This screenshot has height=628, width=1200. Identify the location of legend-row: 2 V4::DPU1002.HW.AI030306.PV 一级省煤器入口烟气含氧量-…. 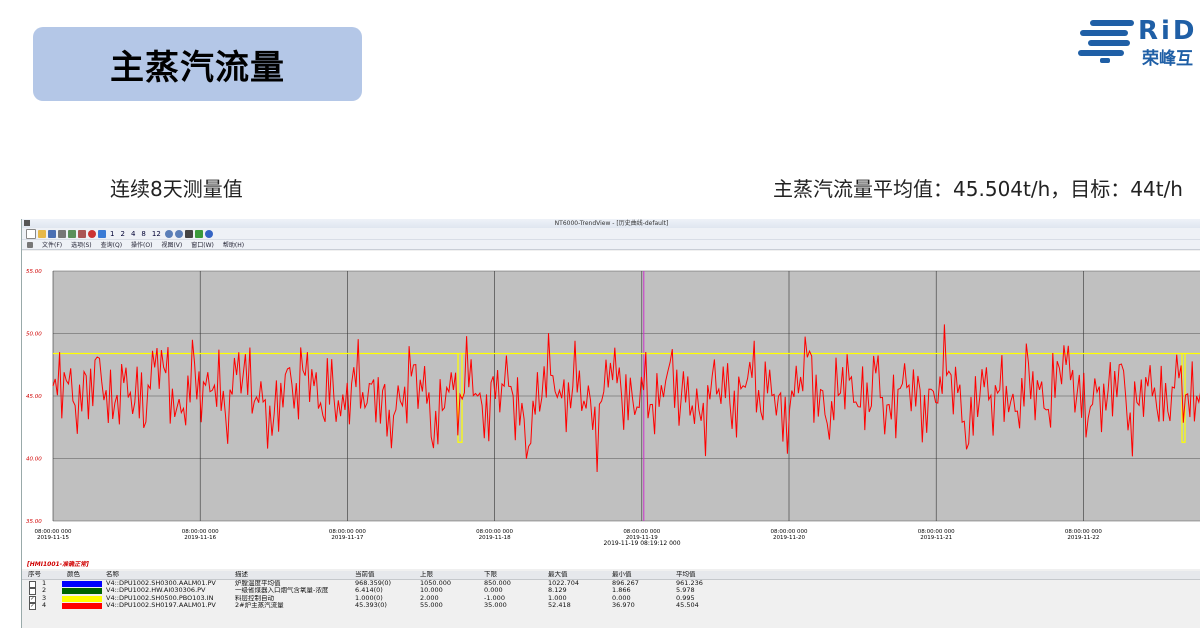
(611, 591).